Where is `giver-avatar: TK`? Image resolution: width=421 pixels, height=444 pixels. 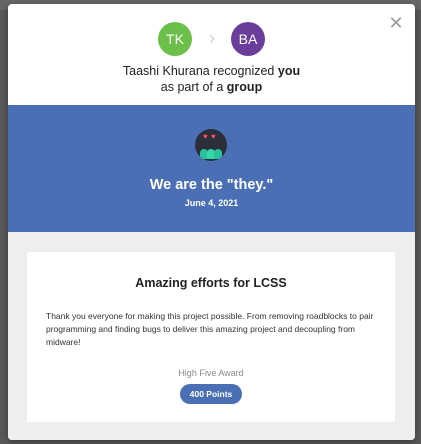 giver-avatar: TK is located at coordinates (175, 39).